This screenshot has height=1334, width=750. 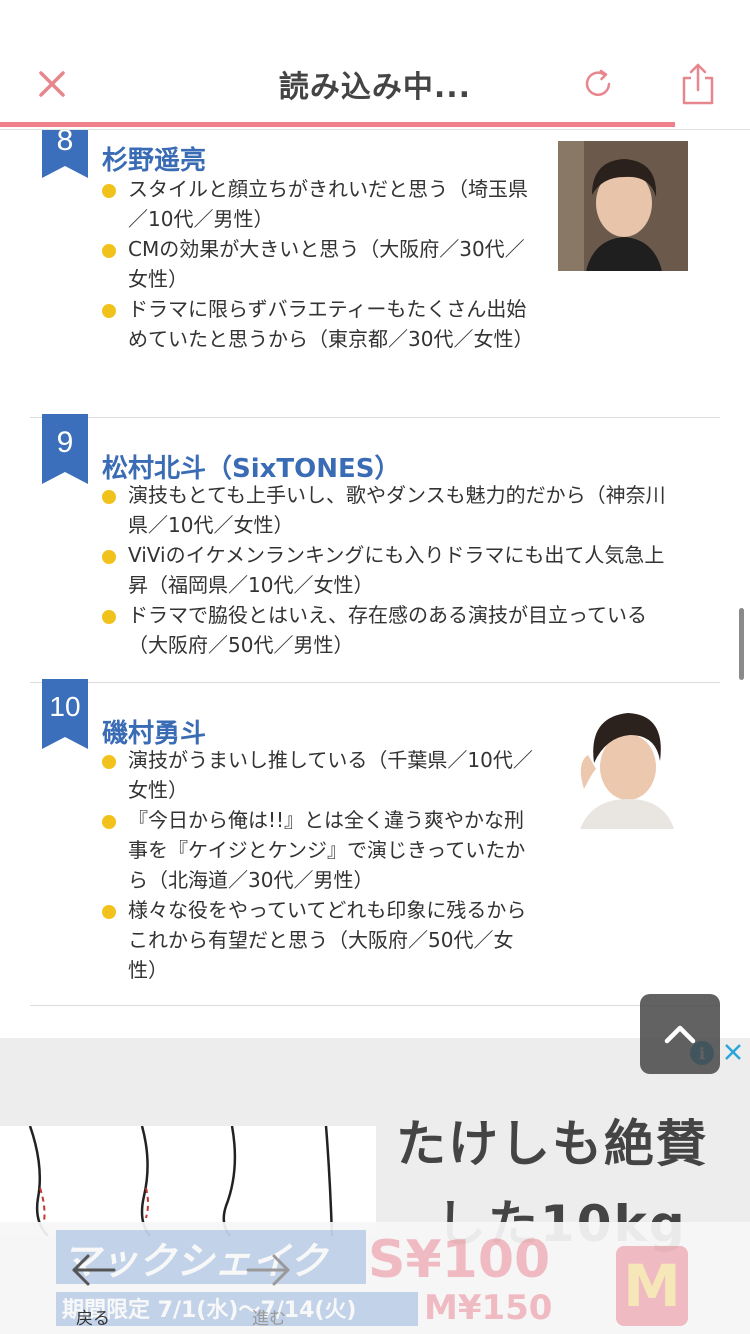 I want to click on promo-logo: M, so click(x=652, y=1286).